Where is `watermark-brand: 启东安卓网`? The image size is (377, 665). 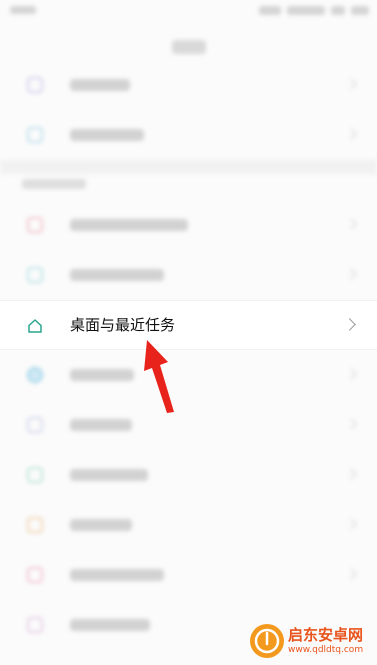
watermark-brand: 启东安卓网 is located at coordinates (326, 635).